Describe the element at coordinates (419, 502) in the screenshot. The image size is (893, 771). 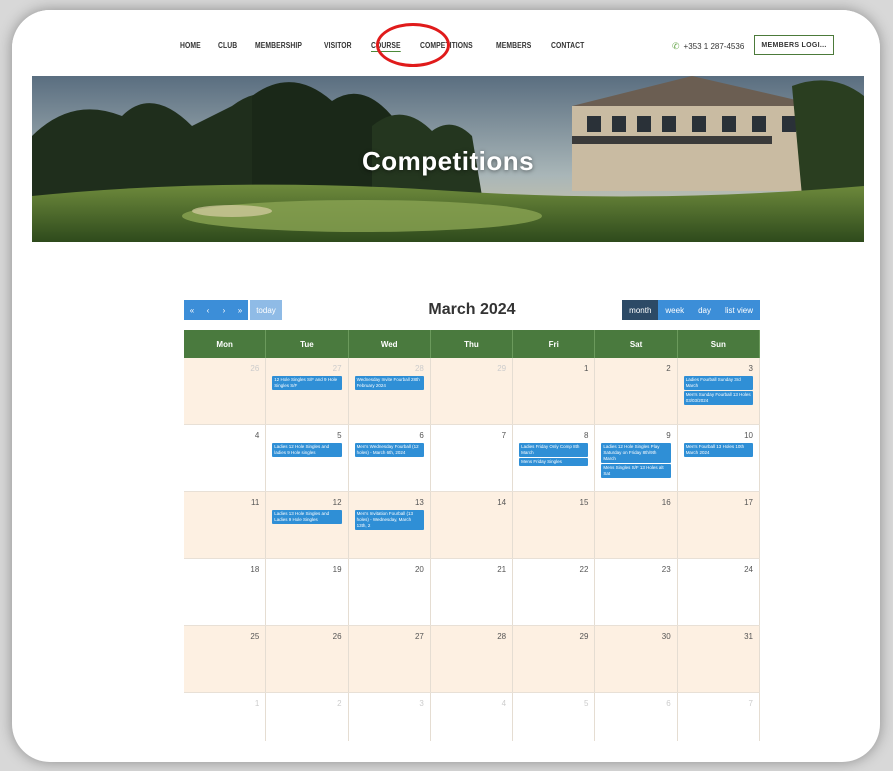
I see `day-number: 13` at that location.